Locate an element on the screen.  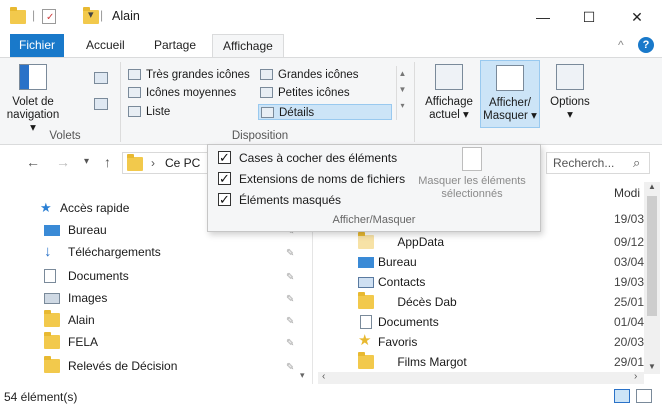
sidebar-item-downloads: ↓ Téléchargements is located at coordinates (102, 252).